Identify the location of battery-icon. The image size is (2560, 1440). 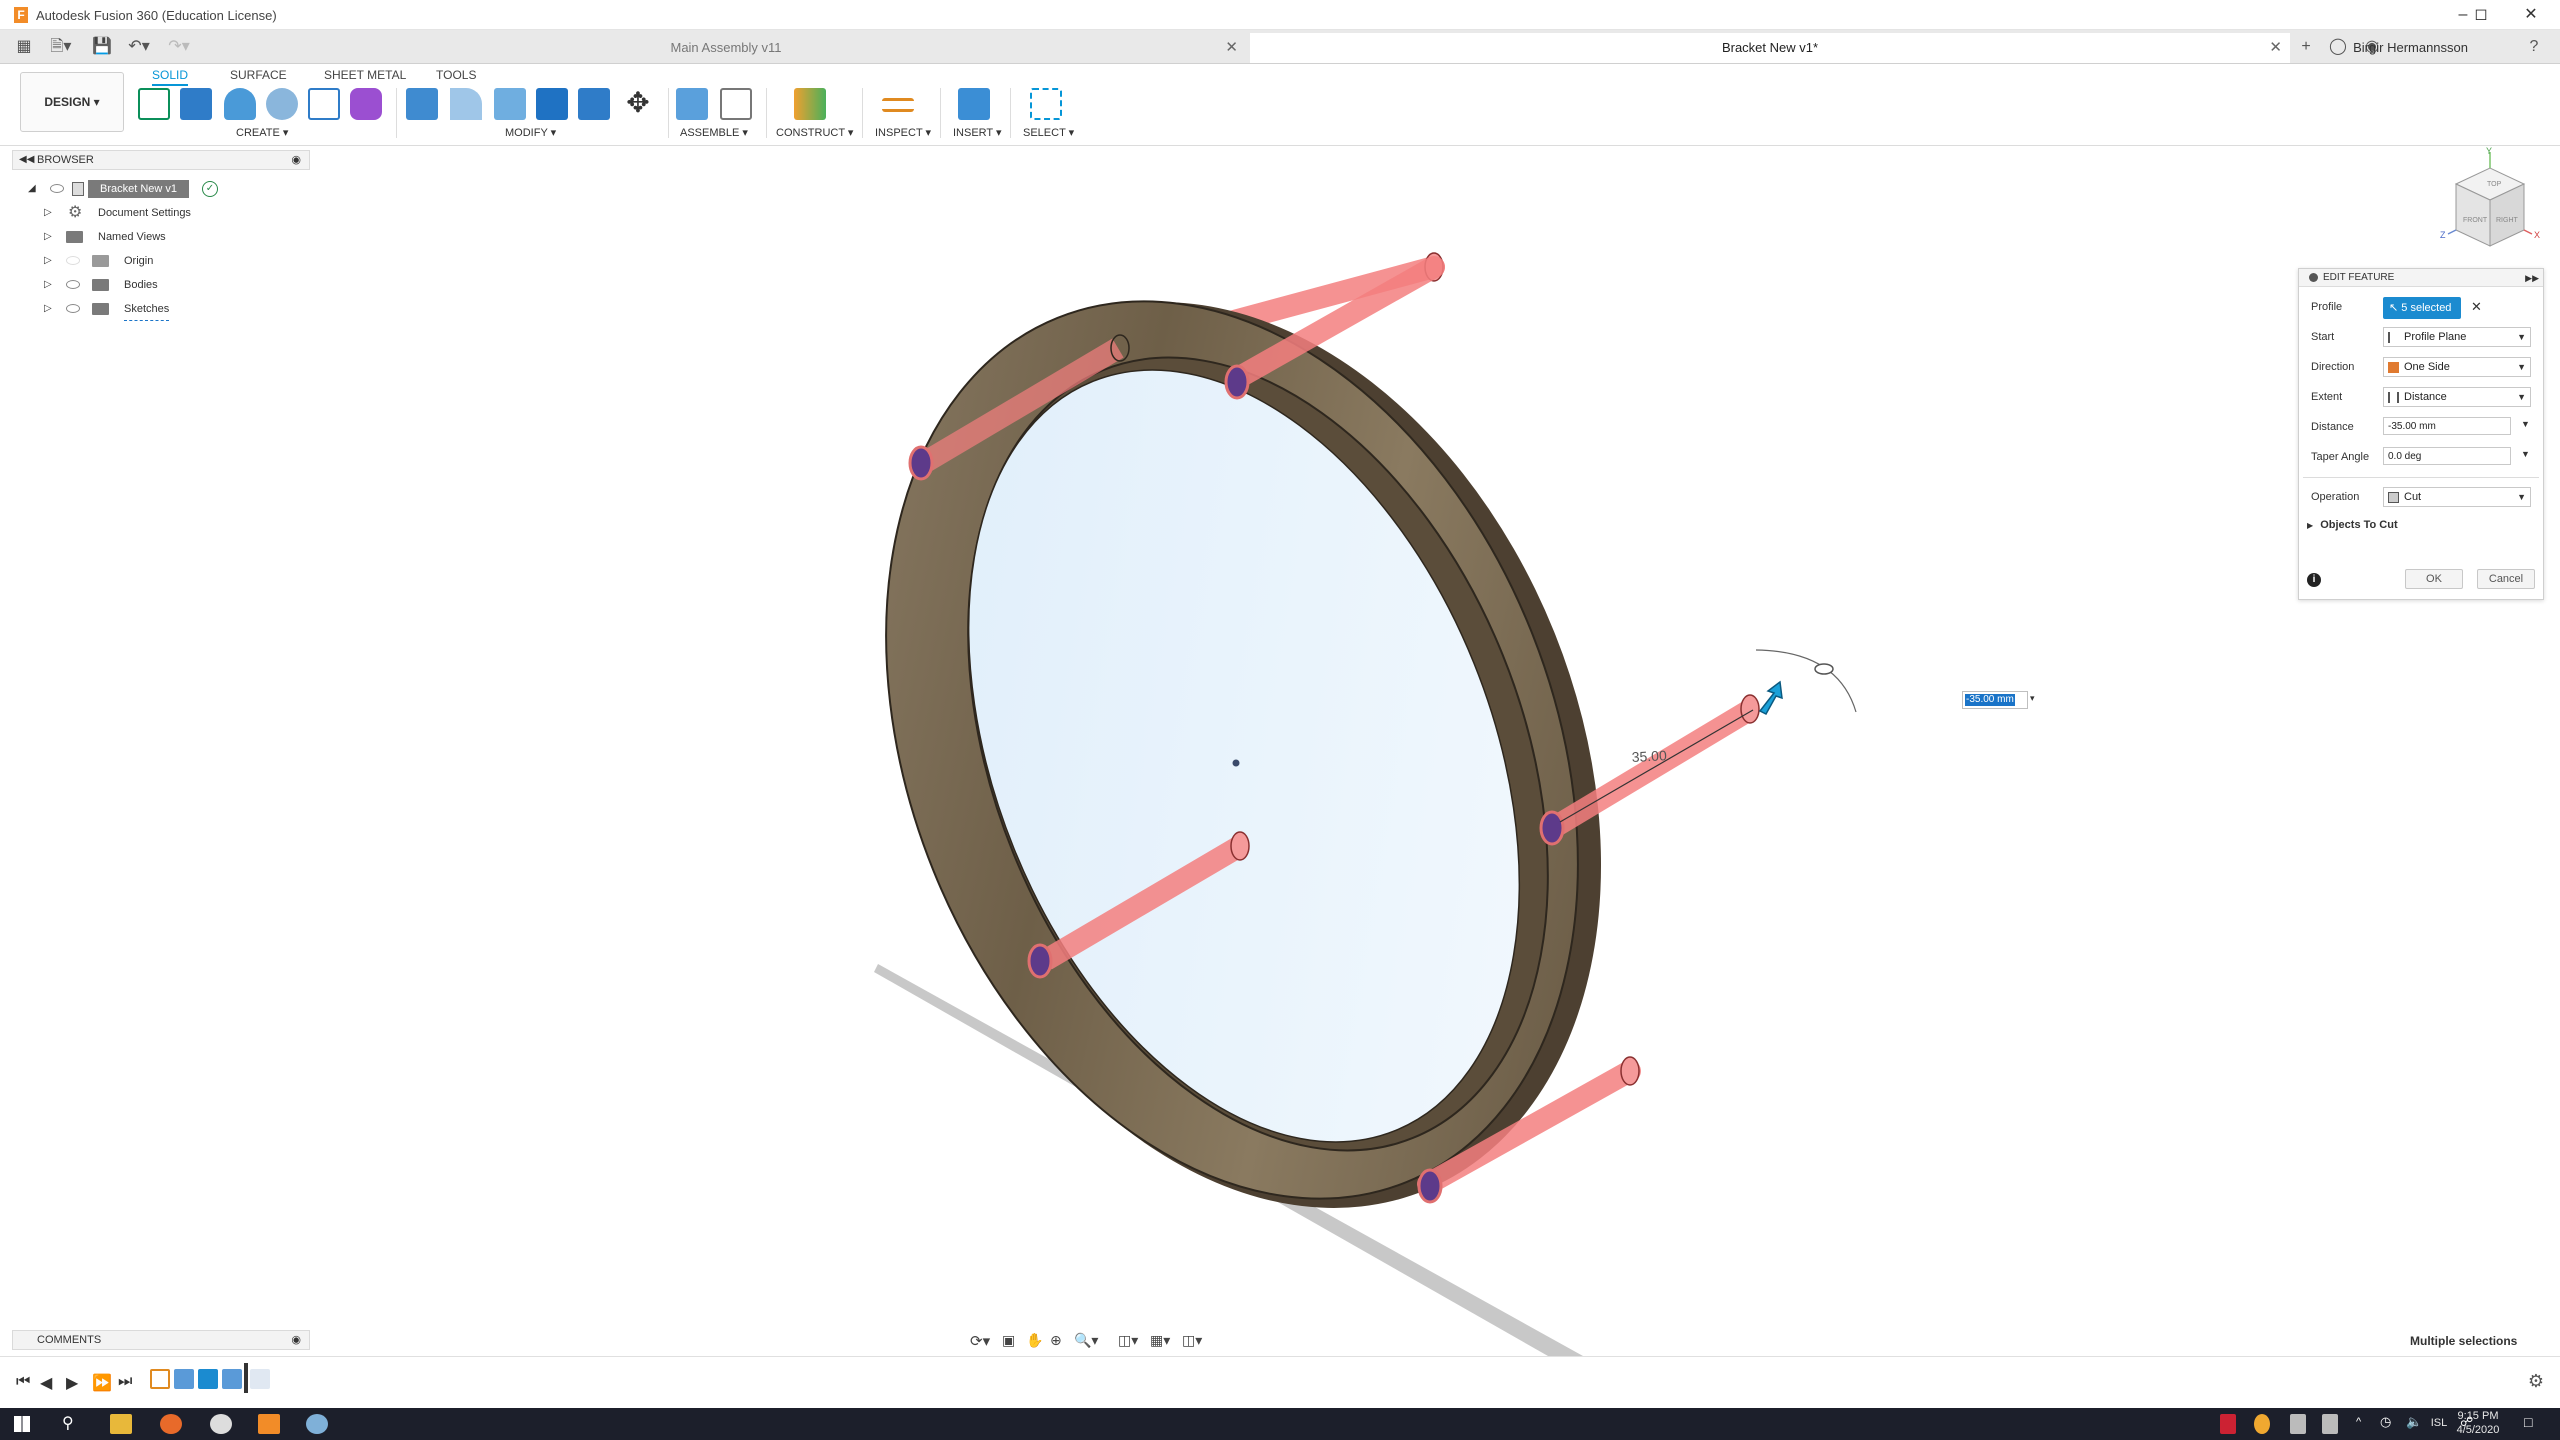
(2330, 1424).